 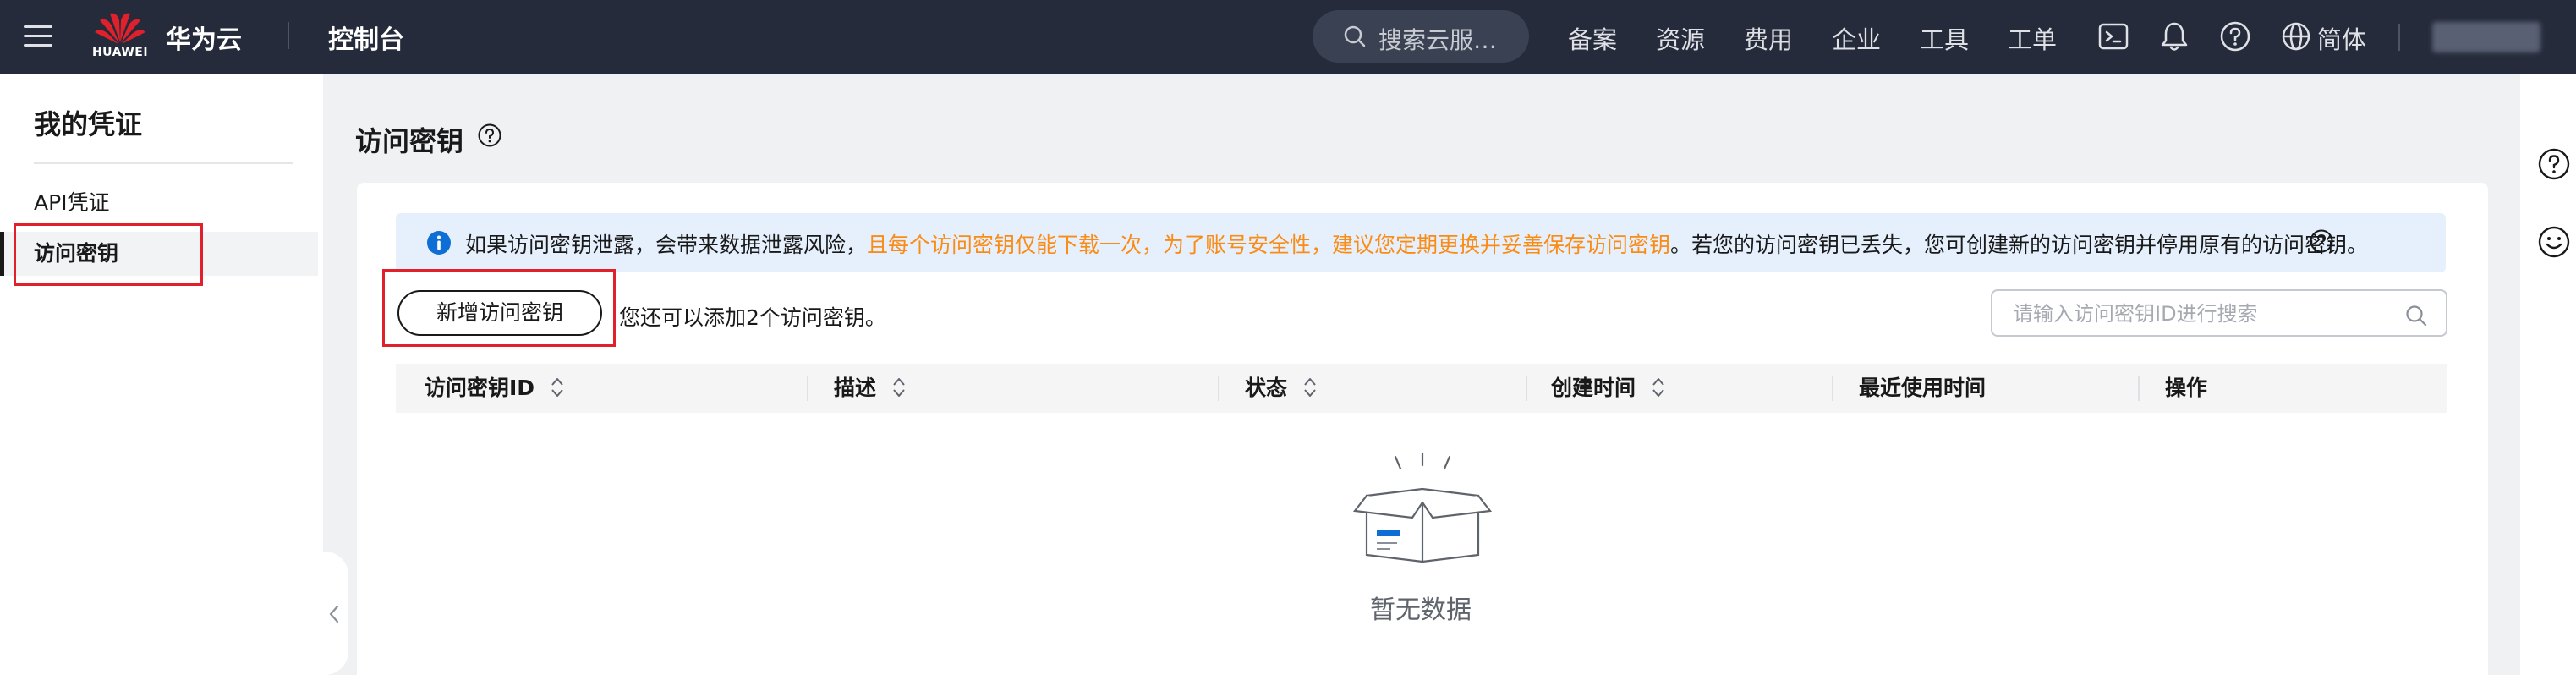 I want to click on access-key-search, so click(x=2219, y=313).